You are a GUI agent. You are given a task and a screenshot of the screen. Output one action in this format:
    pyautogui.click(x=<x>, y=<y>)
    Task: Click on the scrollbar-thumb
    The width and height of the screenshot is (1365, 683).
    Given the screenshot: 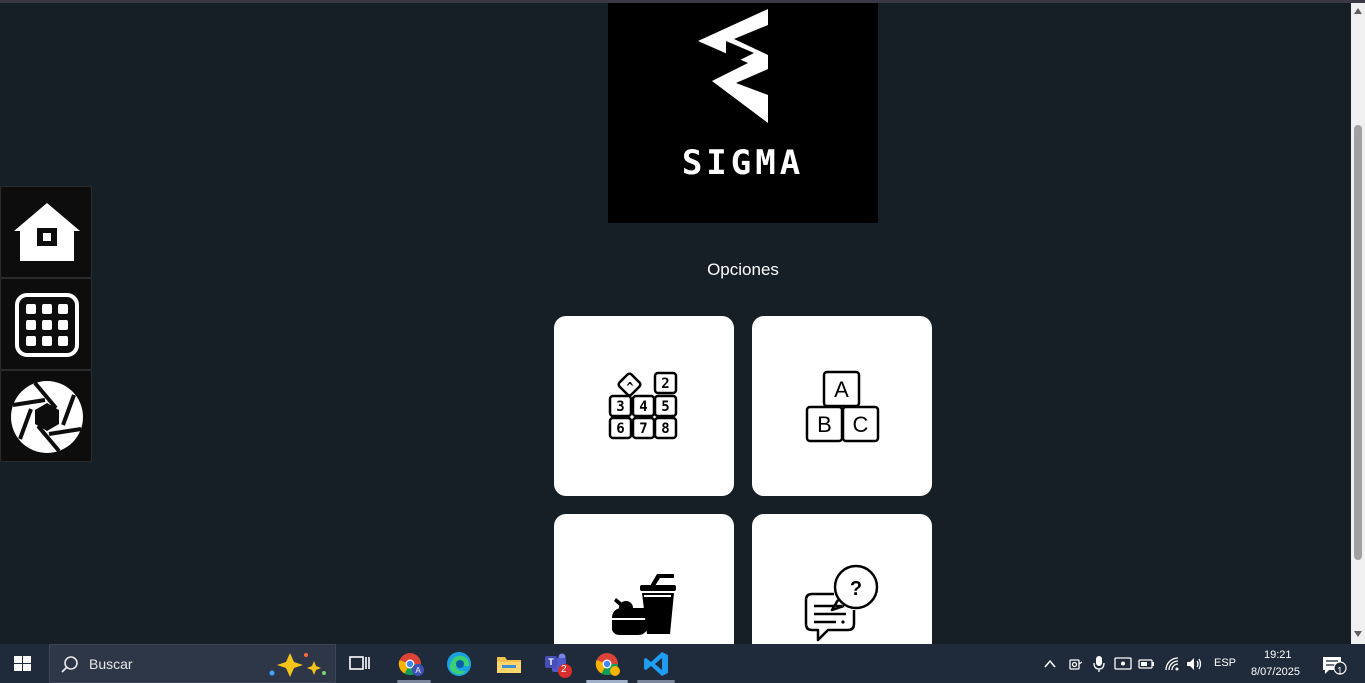 What is the action you would take?
    pyautogui.click(x=1358, y=342)
    